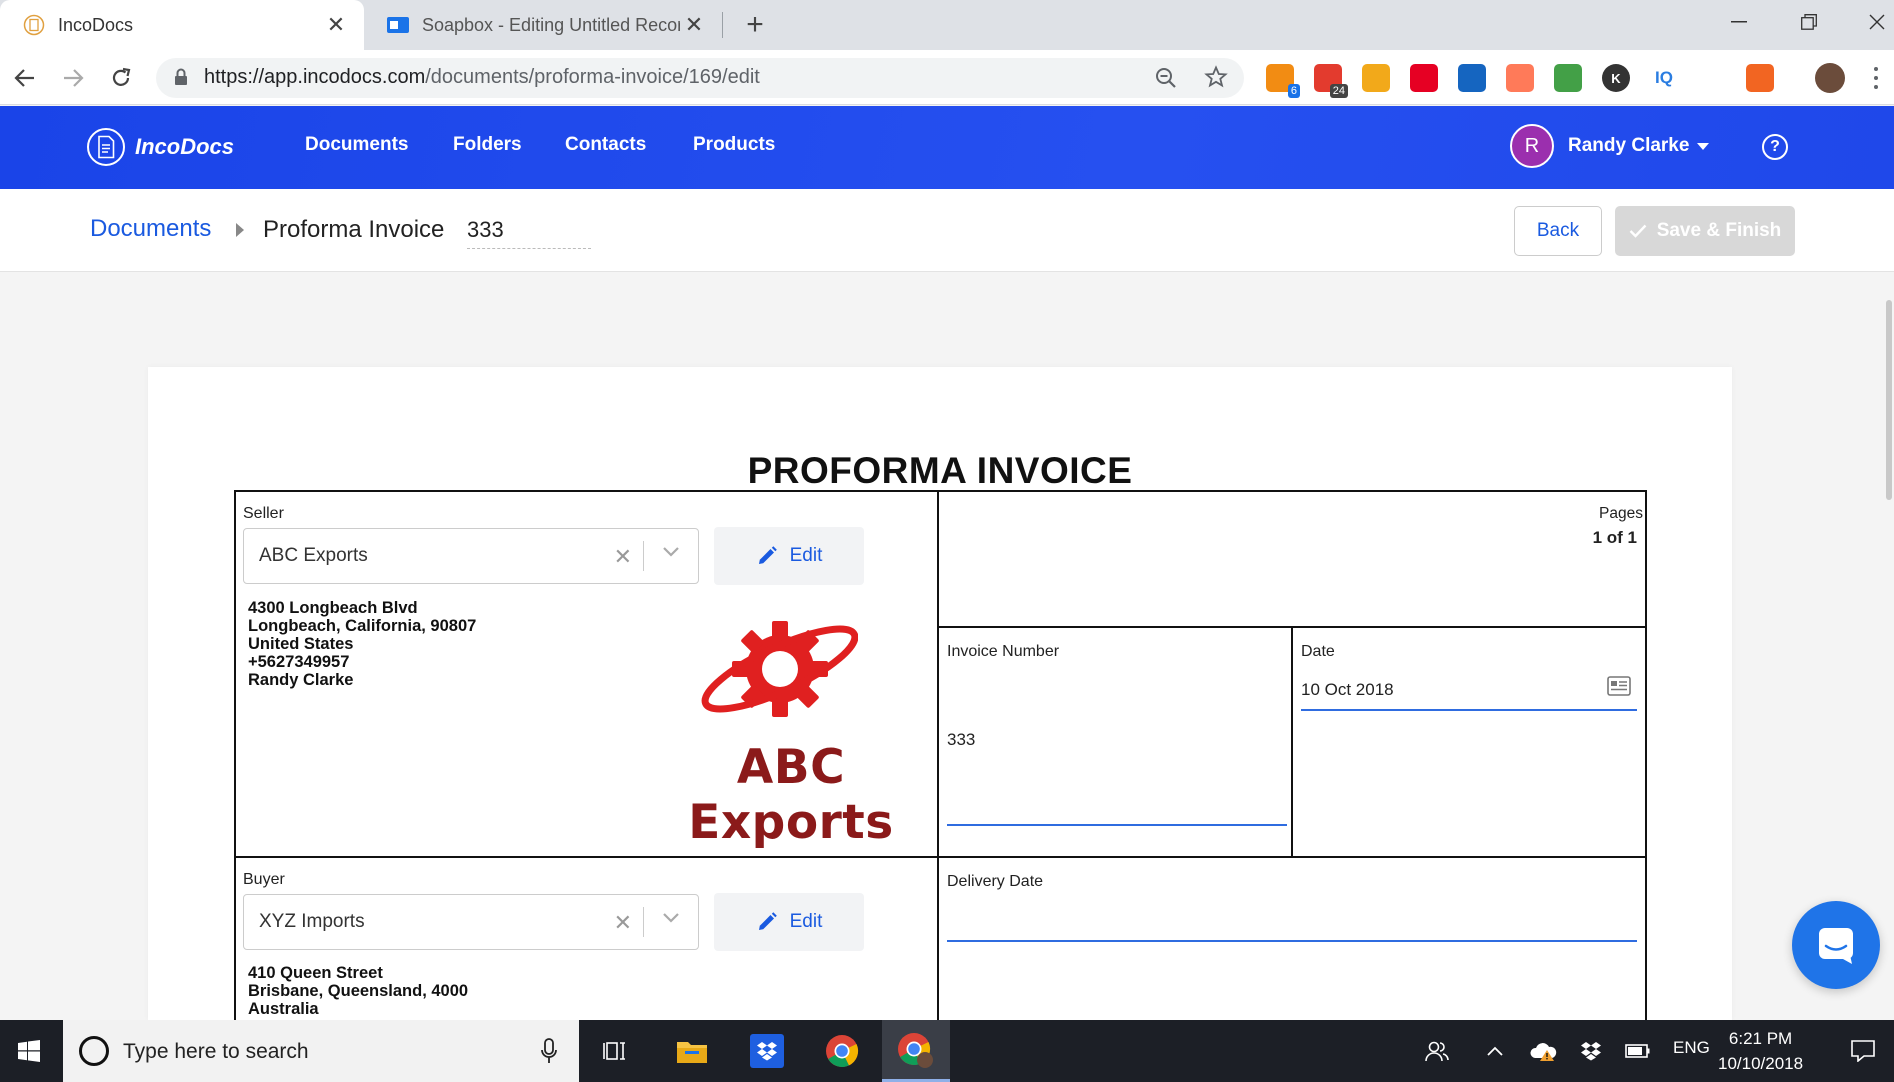 This screenshot has height=1082, width=1894. I want to click on microphone-icon, so click(549, 1053).